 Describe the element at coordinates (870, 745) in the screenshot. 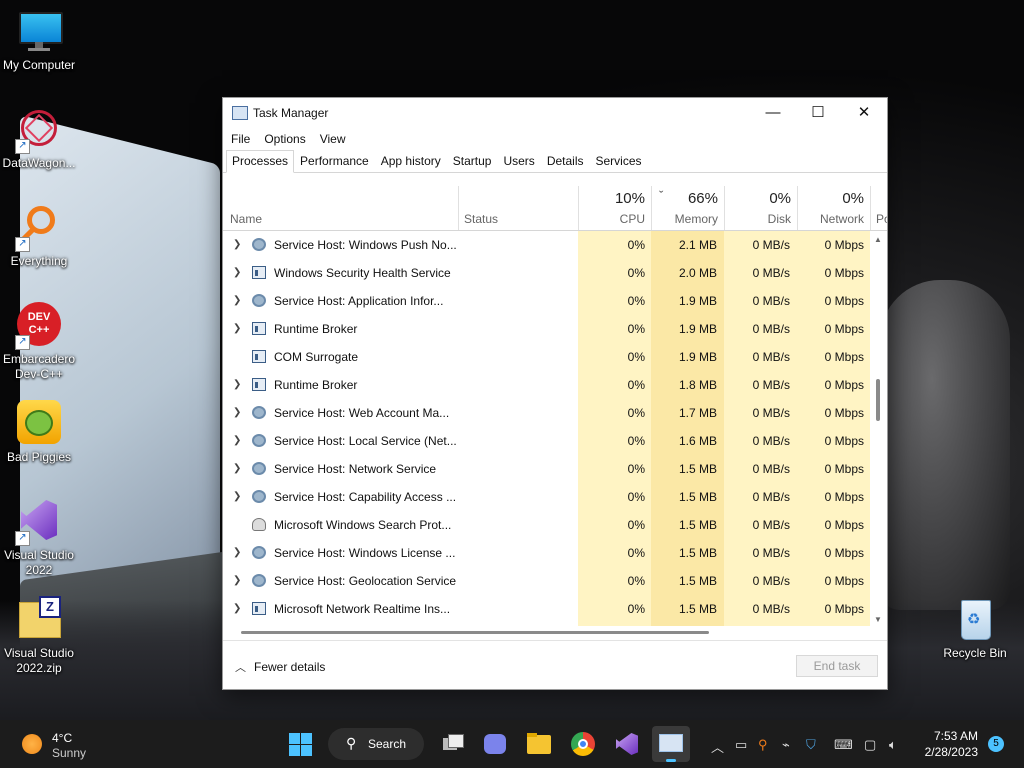

I see `display-icon: ▢` at that location.